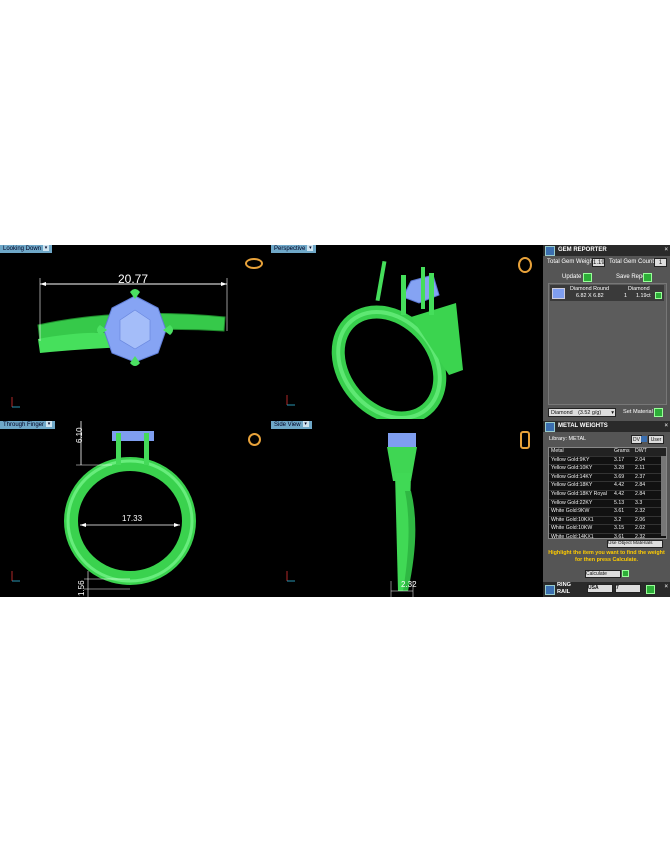 Image resolution: width=670 pixels, height=844 pixels. I want to click on viewport-label-text: Perspective, so click(290, 249).